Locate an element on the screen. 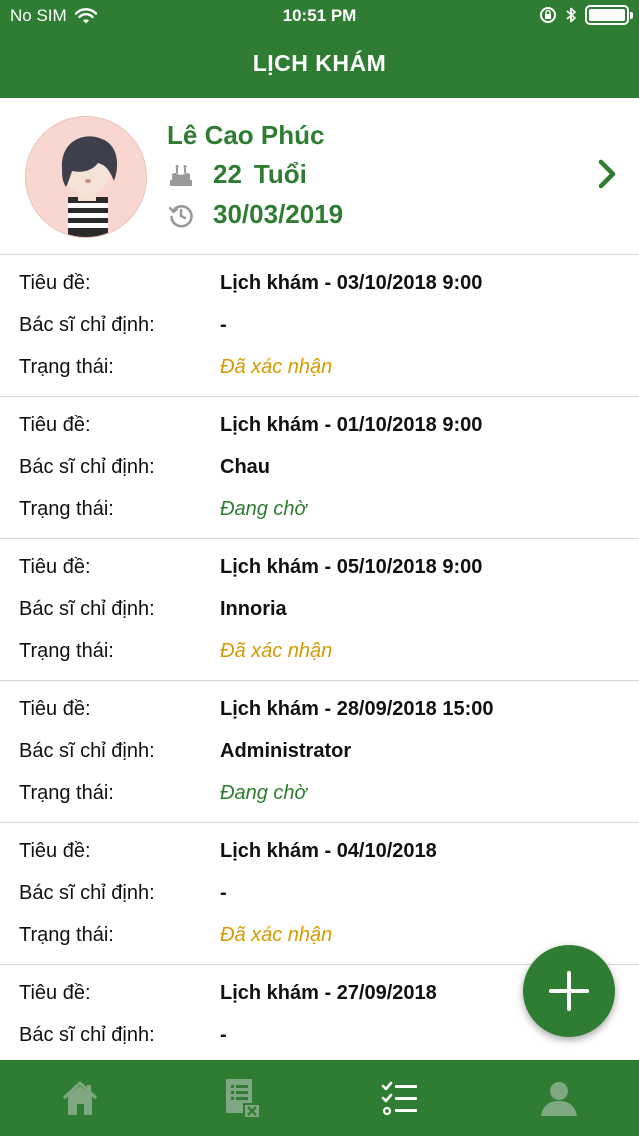 This screenshot has height=1136, width=639. tab-records is located at coordinates (242, 1098).